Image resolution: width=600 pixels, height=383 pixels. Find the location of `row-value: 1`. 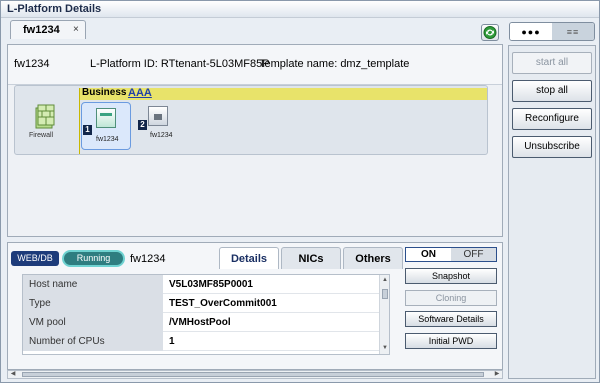

row-value: 1 is located at coordinates (172, 341).